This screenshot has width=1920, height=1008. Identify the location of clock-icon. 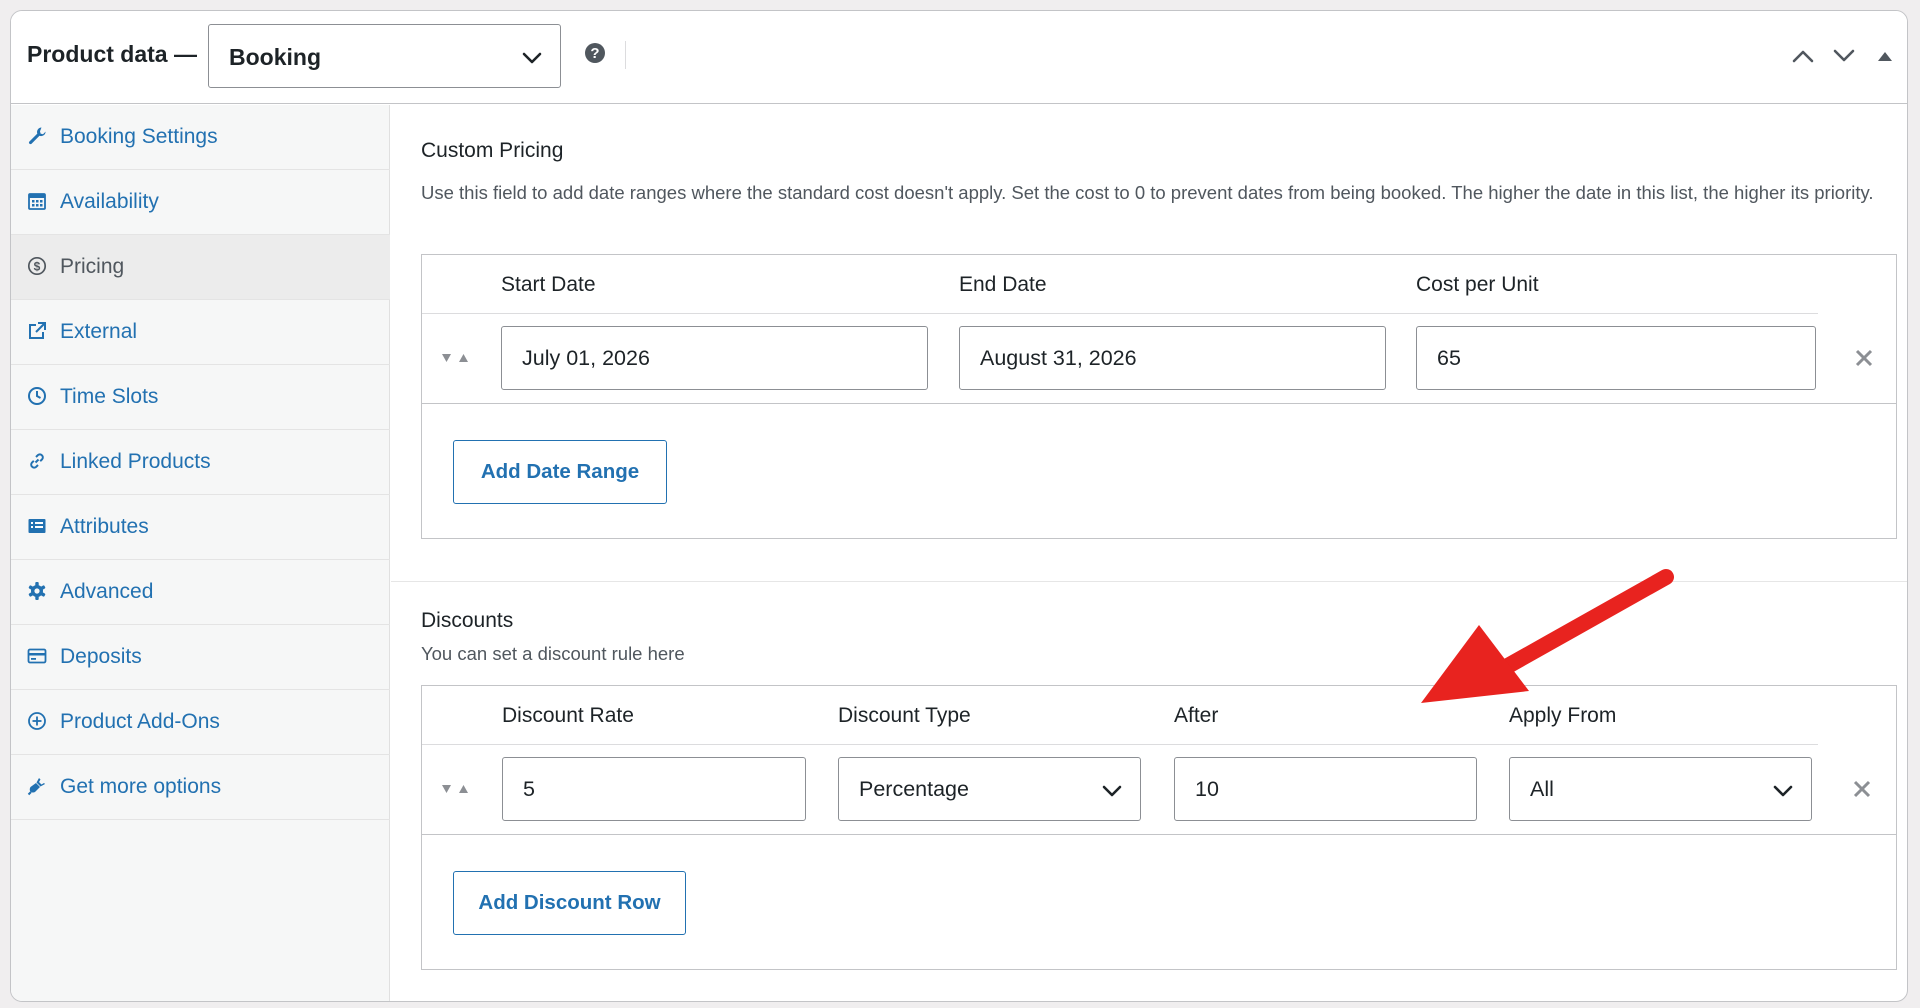
(37, 396).